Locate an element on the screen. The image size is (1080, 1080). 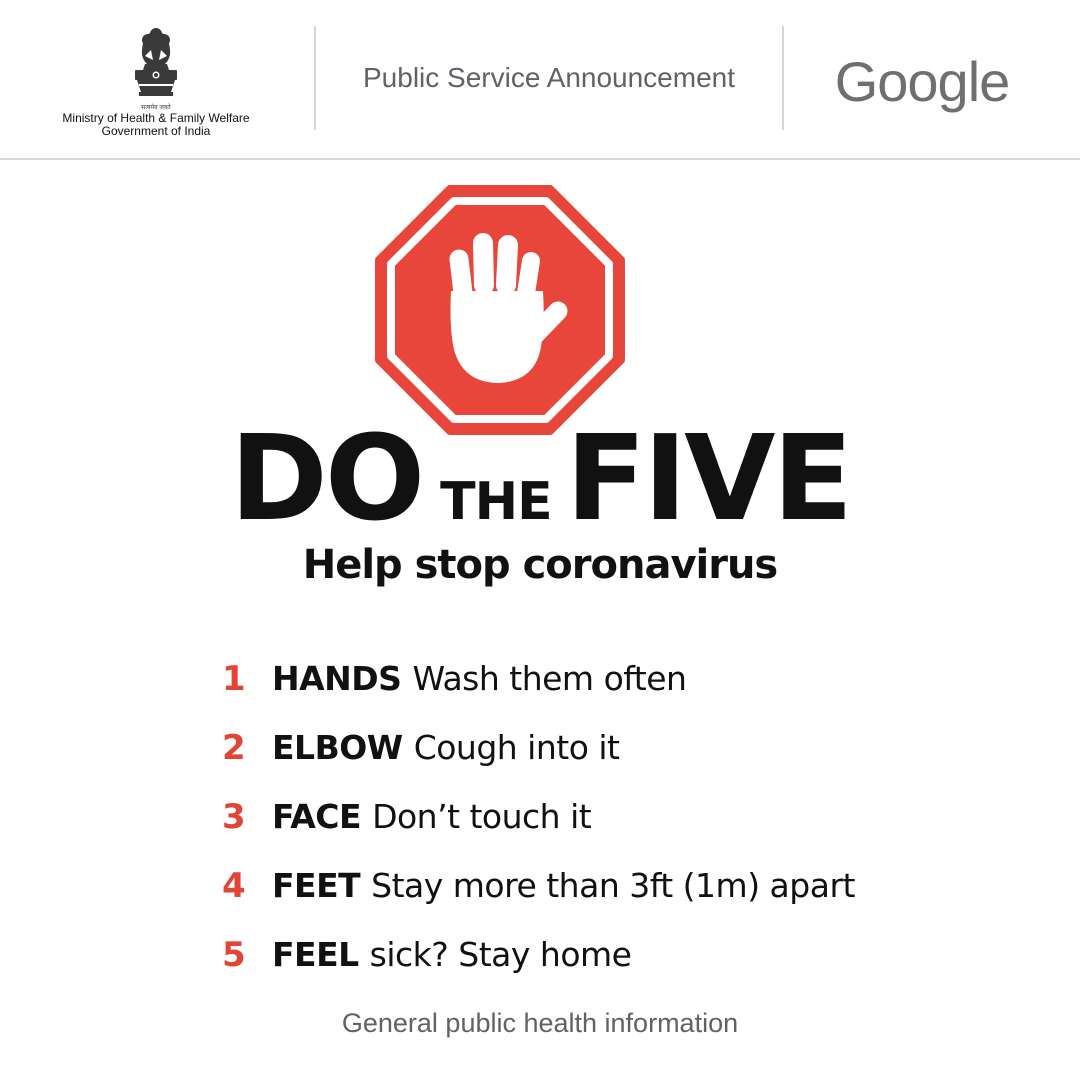
step-text: Cough into it is located at coordinates (516, 747).